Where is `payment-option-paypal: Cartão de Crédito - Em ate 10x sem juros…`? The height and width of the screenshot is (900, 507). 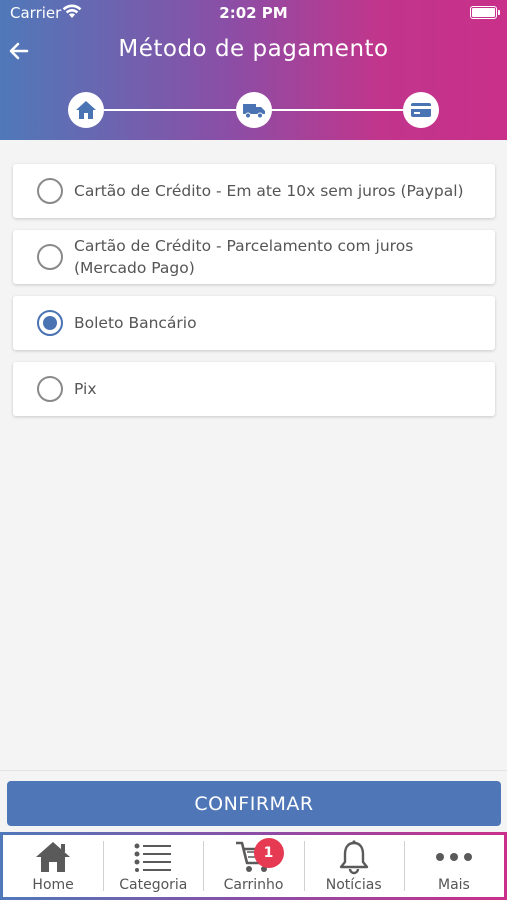 payment-option-paypal: Cartão de Crédito - Em ate 10x sem juros… is located at coordinates (254, 191).